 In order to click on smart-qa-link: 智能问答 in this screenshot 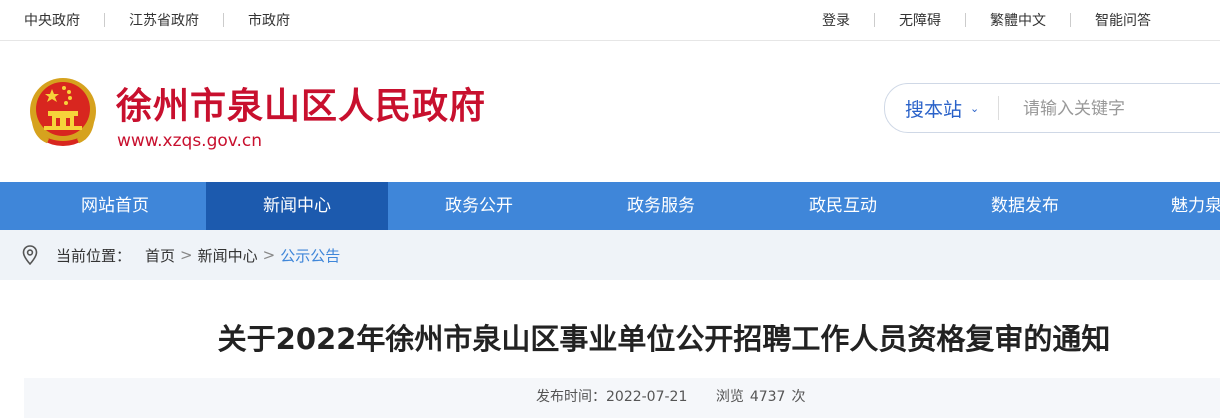, I will do `click(1123, 20)`.